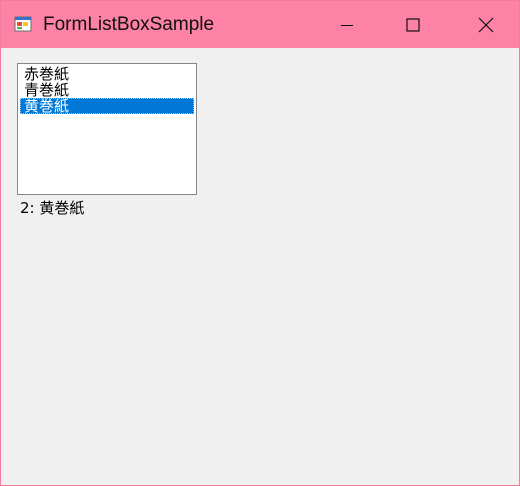 The height and width of the screenshot is (486, 520). I want to click on minimize-icon, so click(347, 25).